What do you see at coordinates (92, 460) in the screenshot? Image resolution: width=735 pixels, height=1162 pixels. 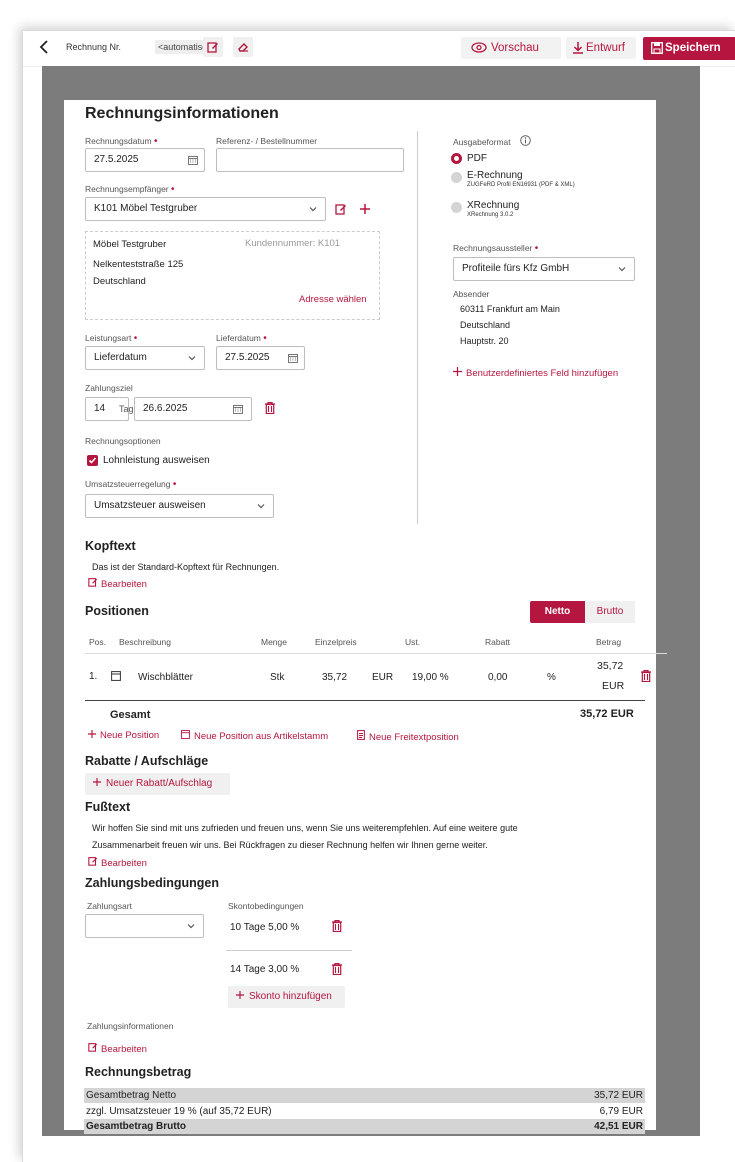 I see `wage-checkbox` at bounding box center [92, 460].